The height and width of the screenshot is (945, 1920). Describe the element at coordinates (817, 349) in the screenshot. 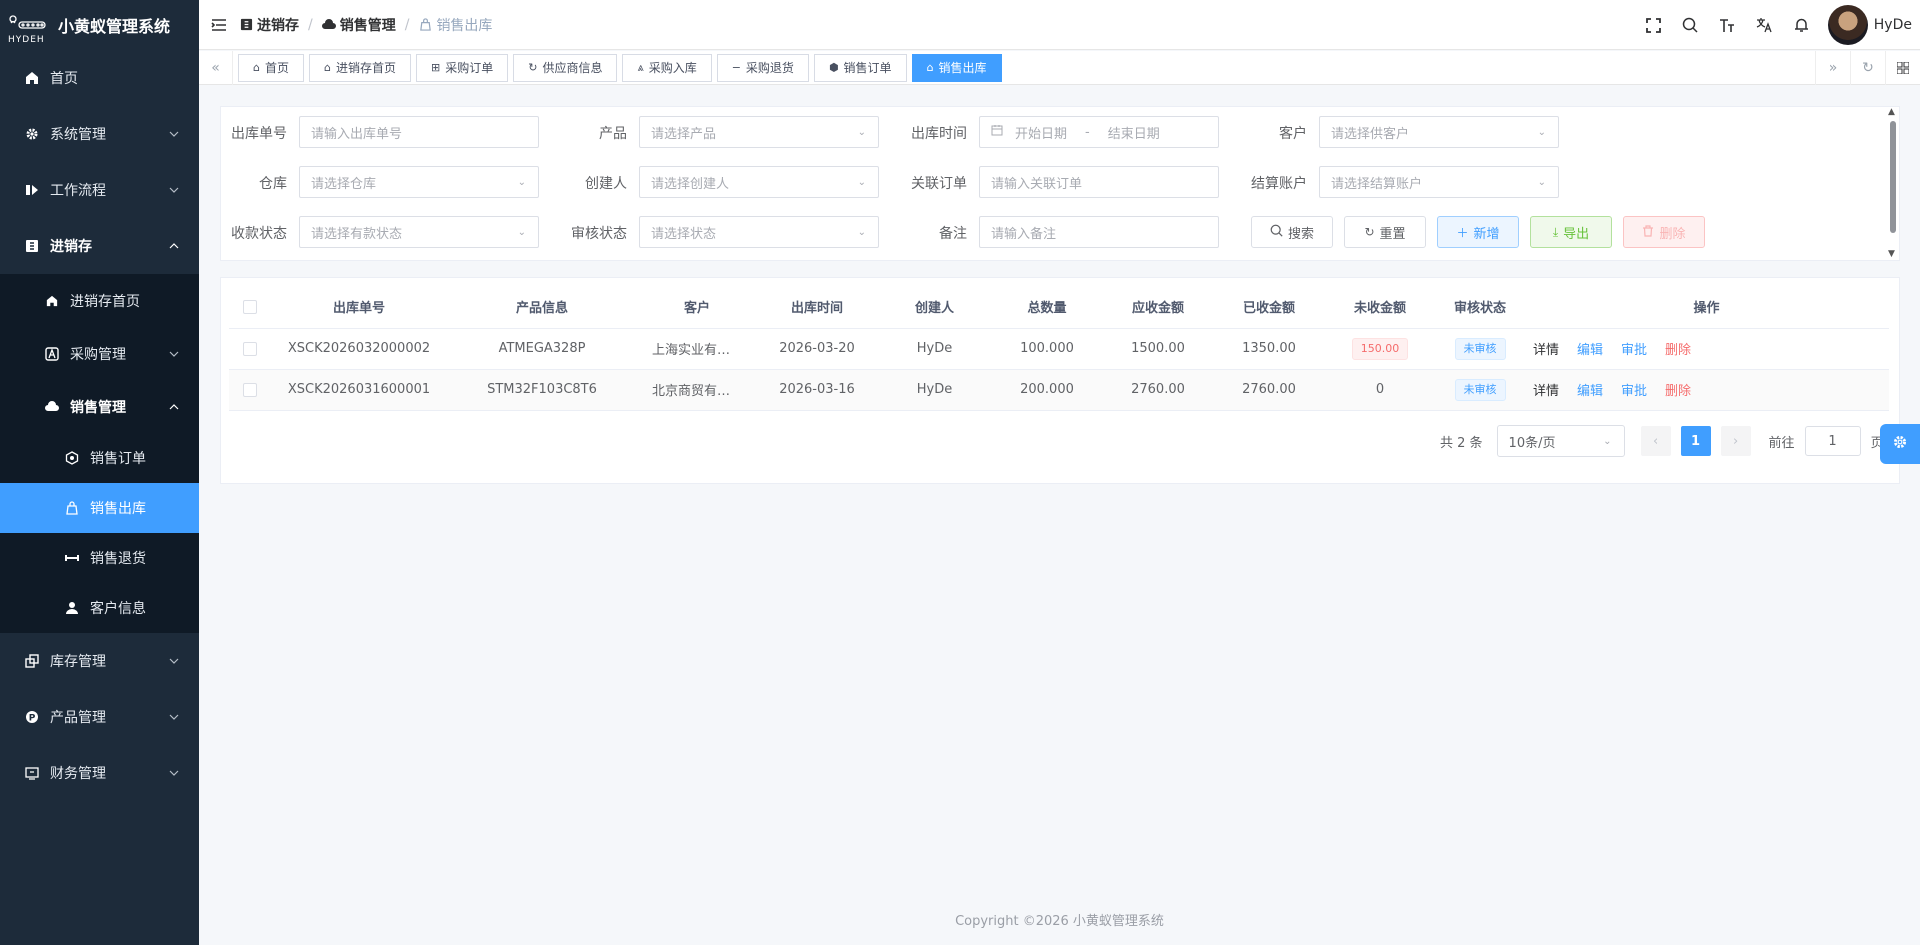

I see `cell-time: 2026-03-20` at that location.